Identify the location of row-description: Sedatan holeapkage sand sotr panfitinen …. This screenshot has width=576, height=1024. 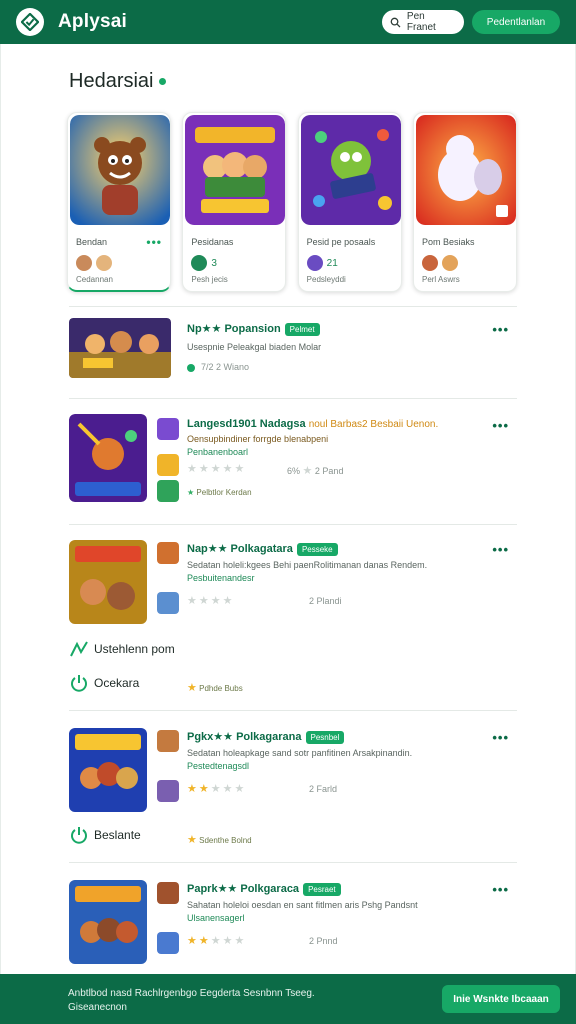
(300, 753).